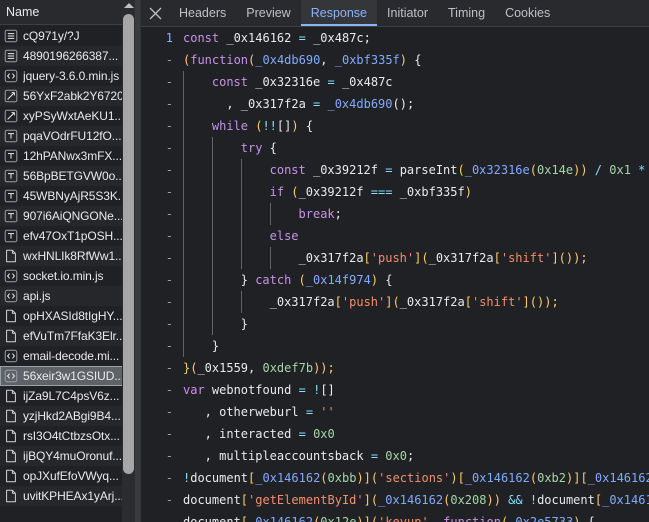 This screenshot has width=649, height=522. I want to click on code-line-content: (function(_0x4db690, _0xbf335f) {, so click(415, 60).